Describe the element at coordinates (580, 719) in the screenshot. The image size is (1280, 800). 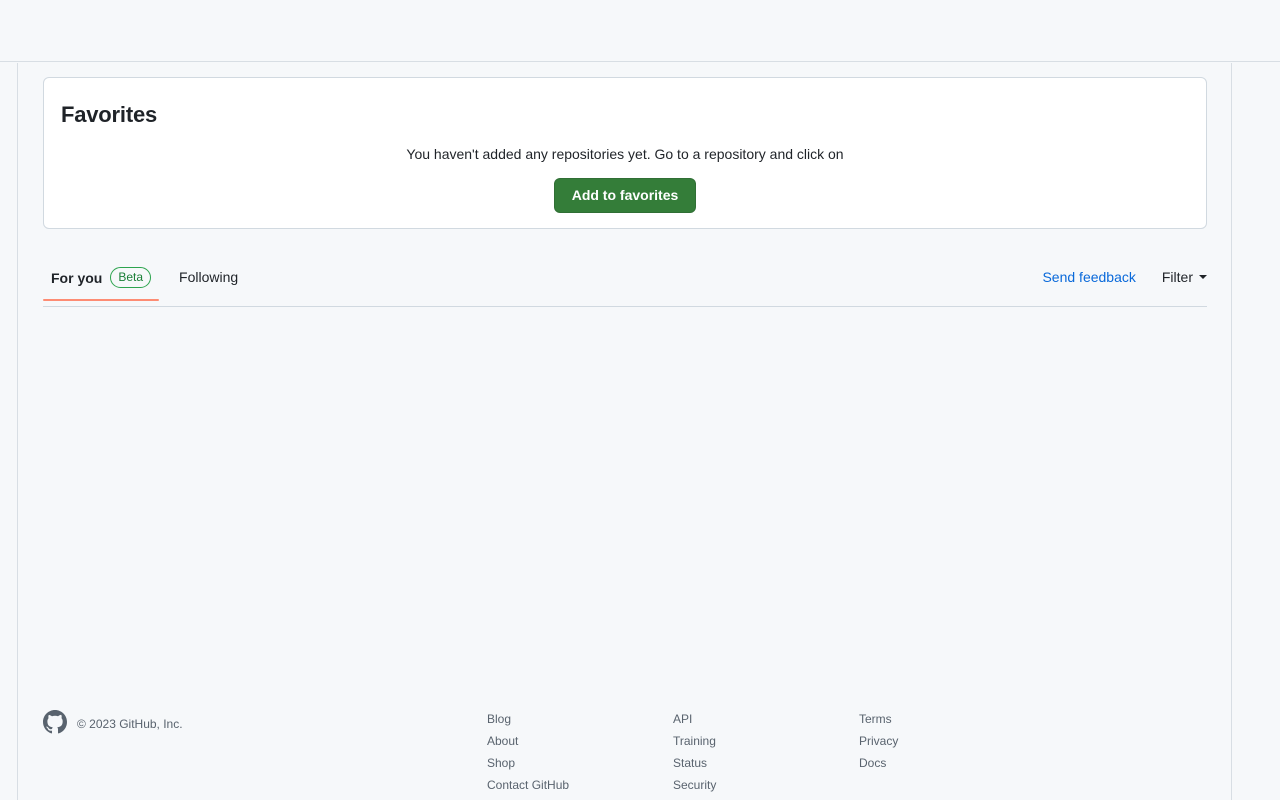
I see `footer-link-blog: Blog` at that location.